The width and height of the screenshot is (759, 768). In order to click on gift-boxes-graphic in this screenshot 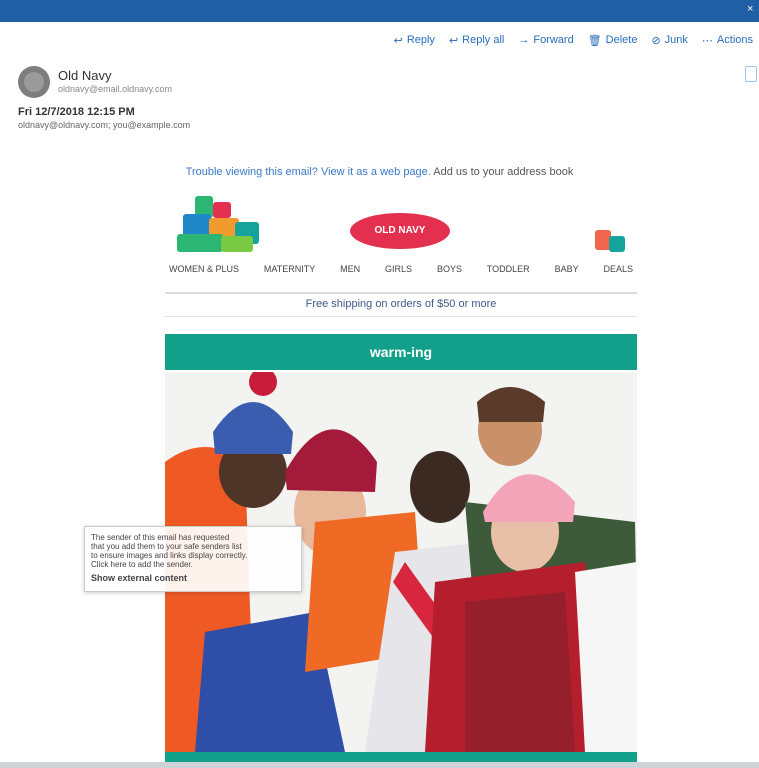, I will do `click(219, 223)`.